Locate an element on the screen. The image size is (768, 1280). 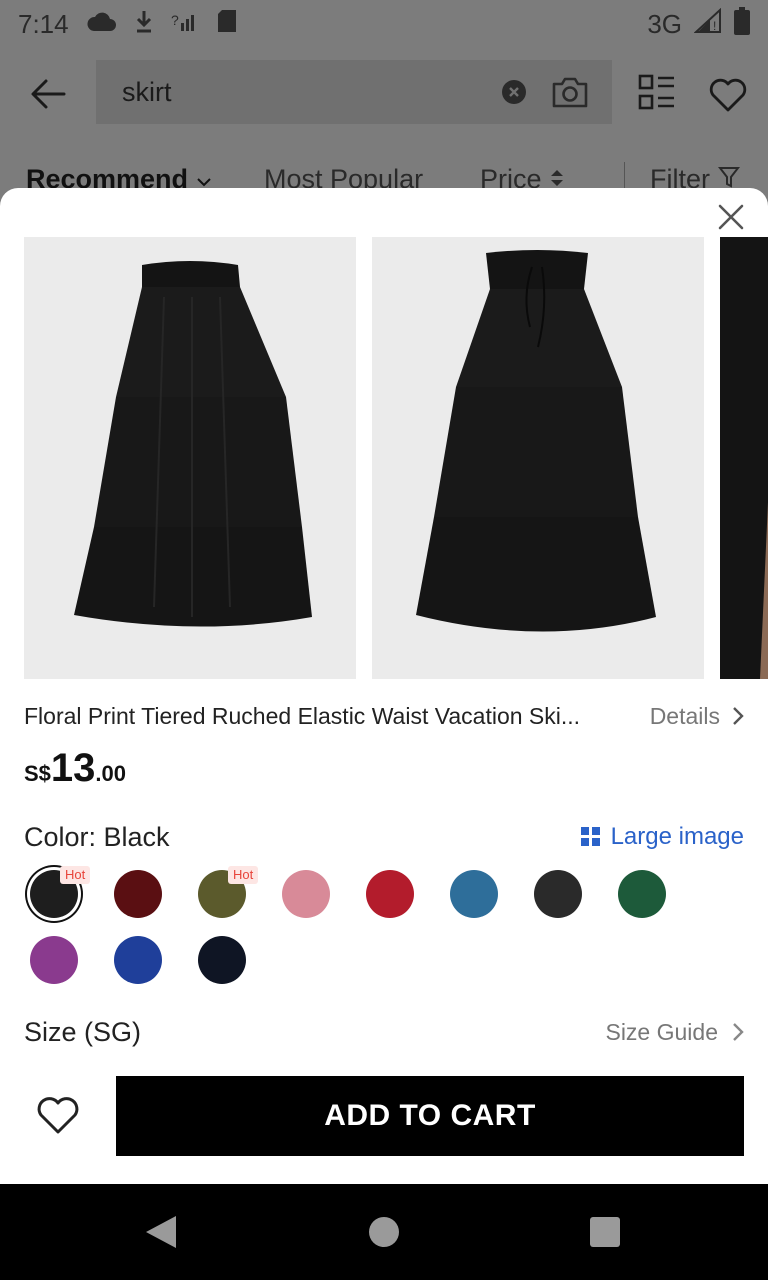
network-type: 3G is located at coordinates (664, 23).